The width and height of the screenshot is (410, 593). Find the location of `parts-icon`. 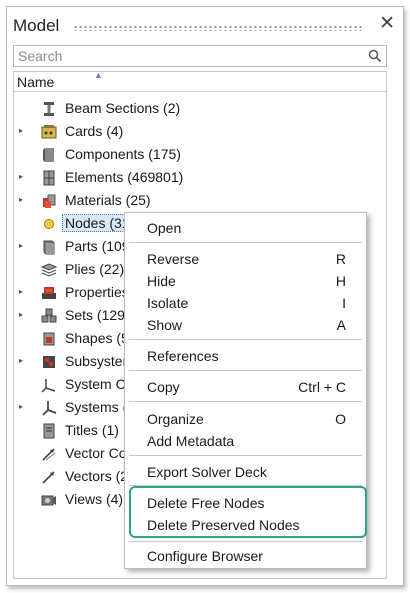

parts-icon is located at coordinates (49, 247).